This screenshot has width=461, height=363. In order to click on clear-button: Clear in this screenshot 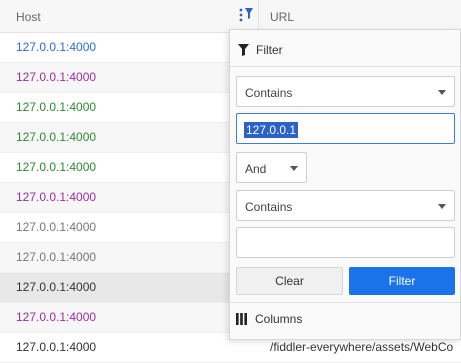, I will do `click(289, 281)`.